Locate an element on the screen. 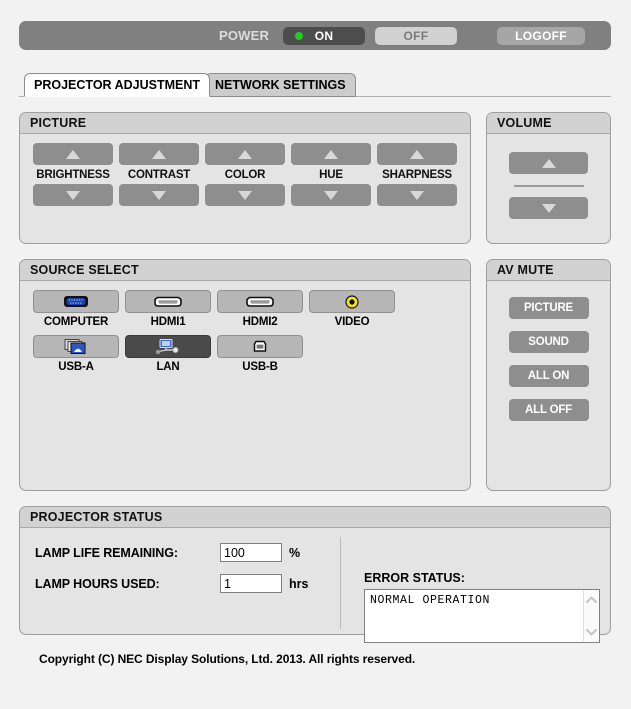 This screenshot has height=709, width=631. tab-projector-adjustment: PROJECTOR ADJUSTMENT is located at coordinates (117, 85).